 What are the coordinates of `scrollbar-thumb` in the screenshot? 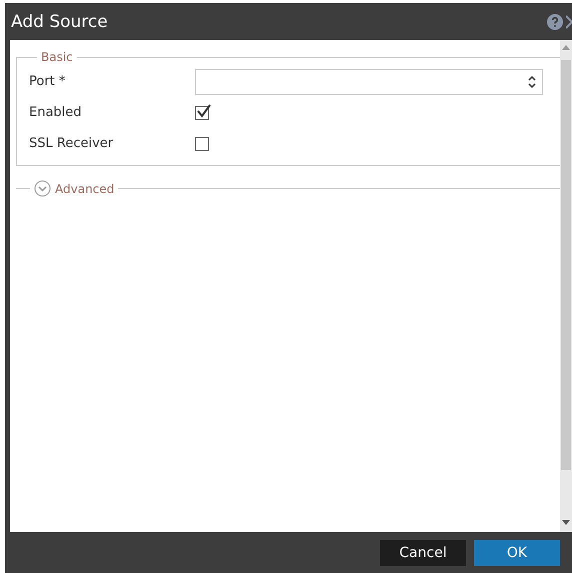 It's located at (566, 265).